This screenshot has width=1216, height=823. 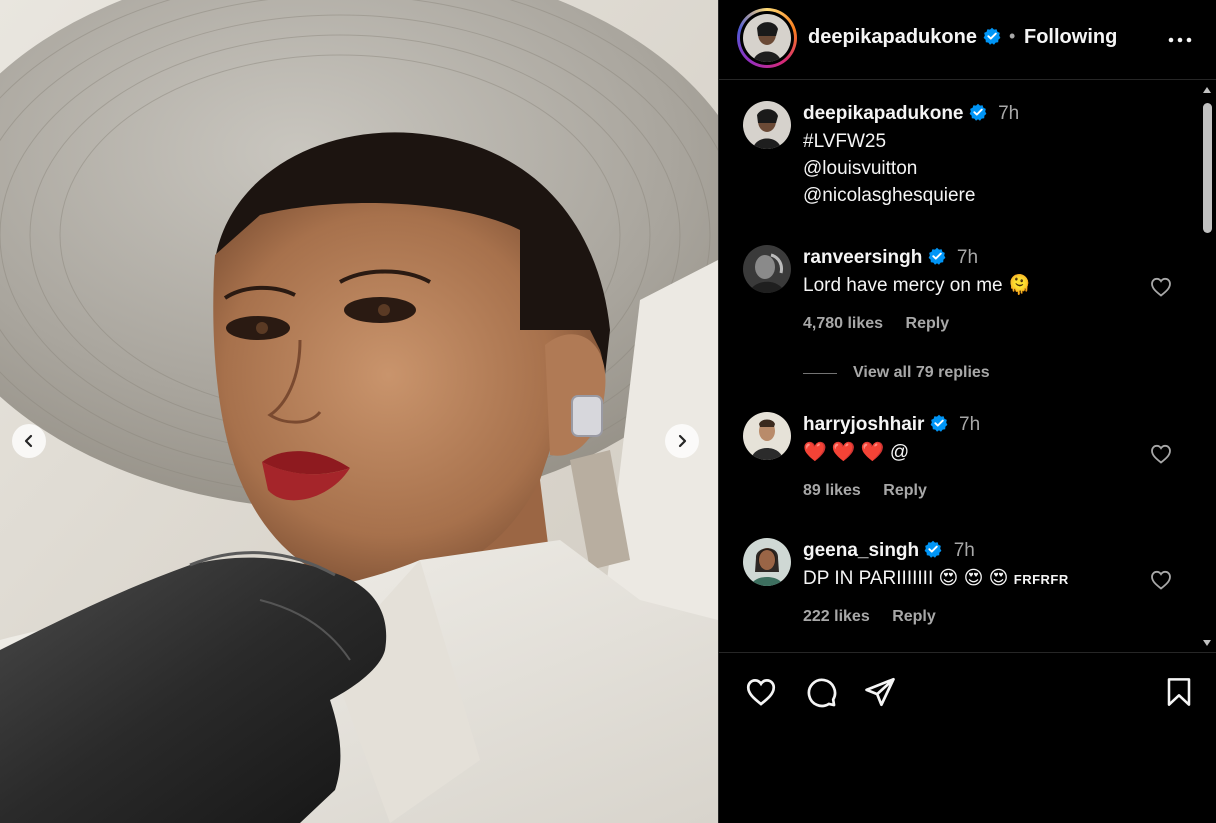 I want to click on following-button: Following, so click(x=1070, y=37).